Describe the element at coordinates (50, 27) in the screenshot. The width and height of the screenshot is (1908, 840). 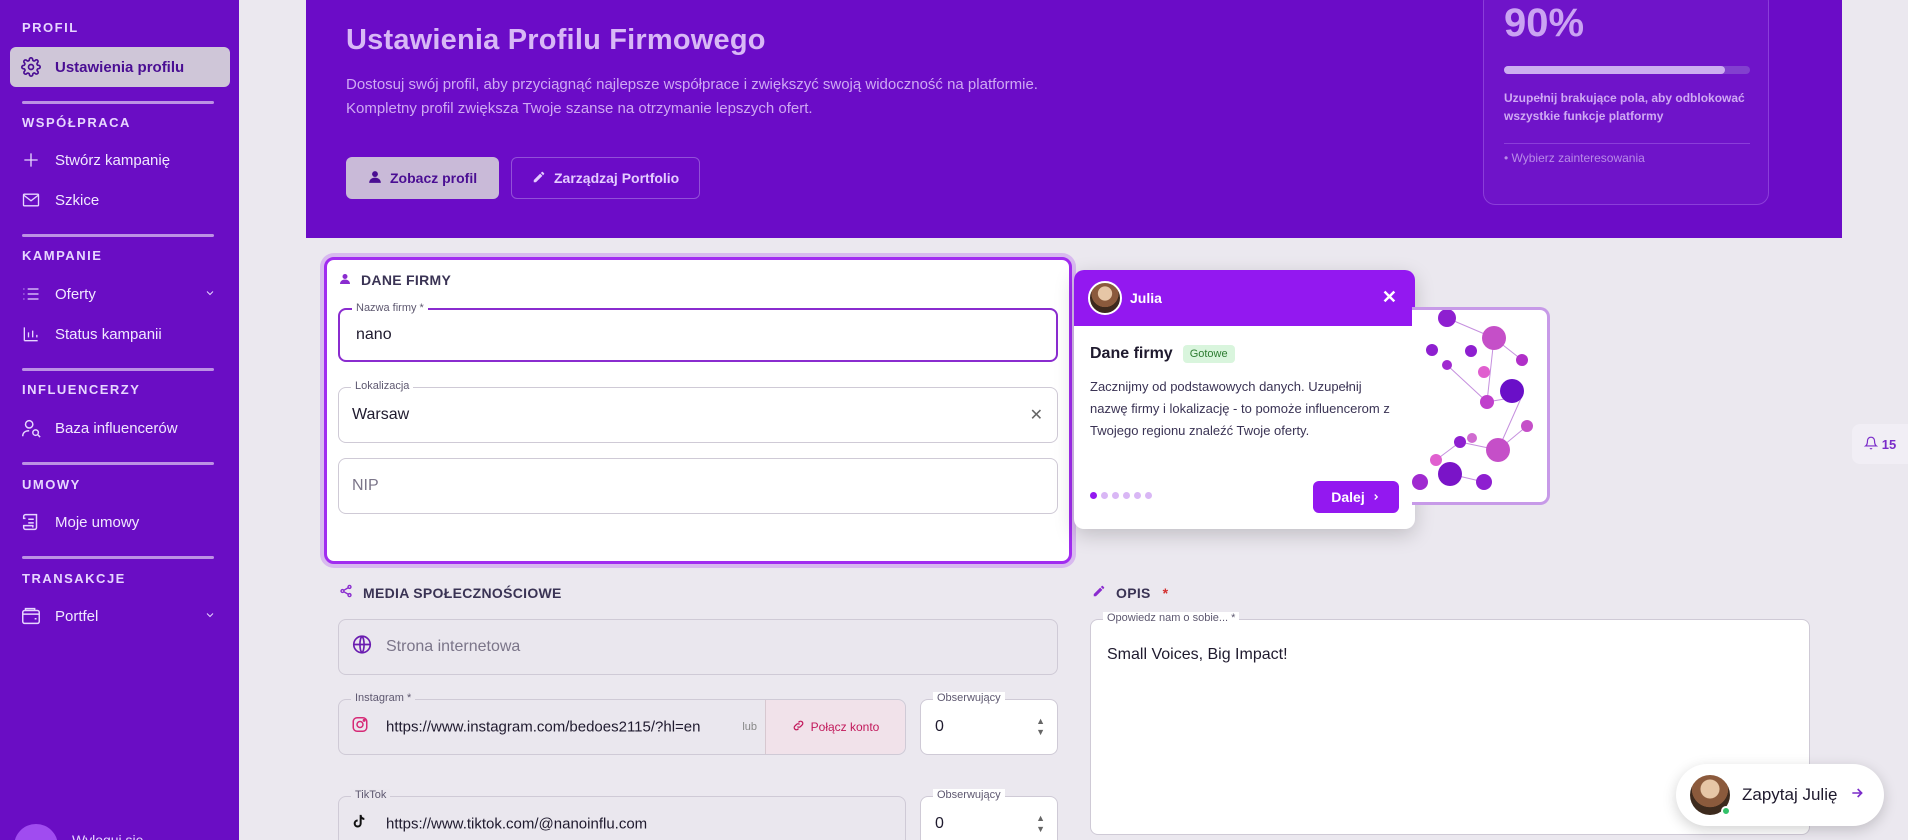
I see `section-profil: PROFIL` at that location.